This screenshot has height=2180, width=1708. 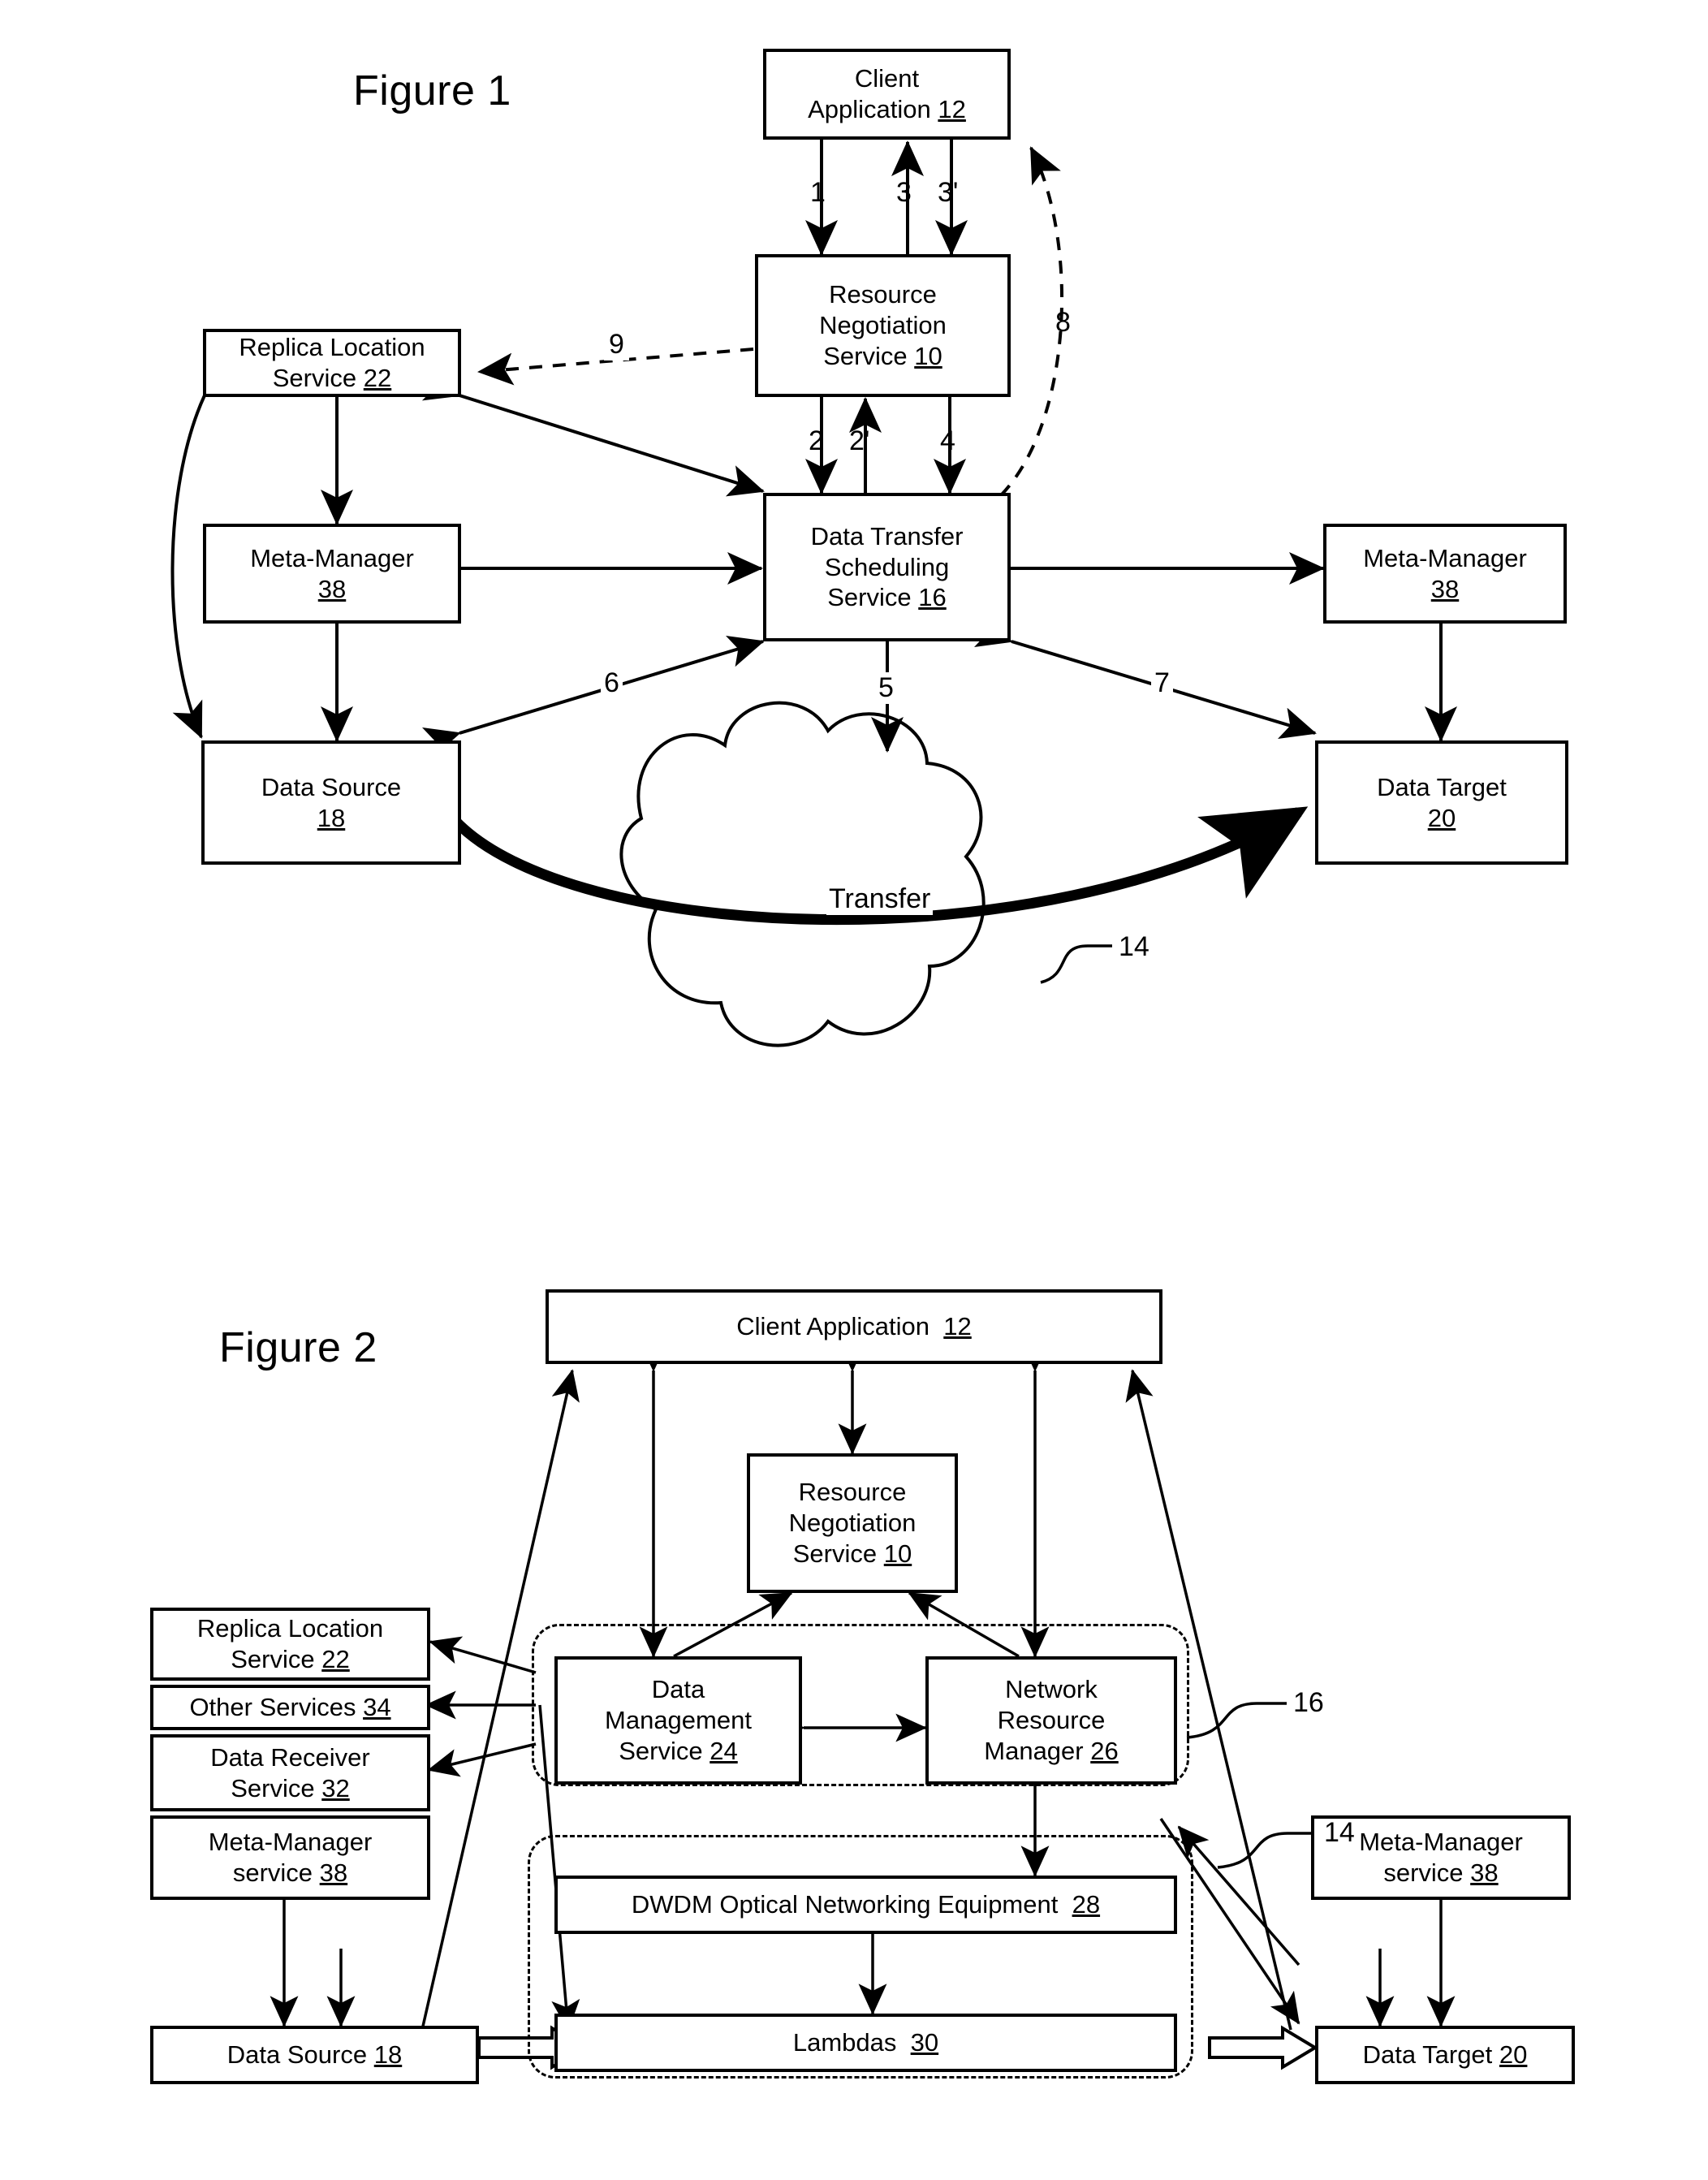 I want to click on fig2-network-resource-manager-box: Network Resource Manager 26, so click(x=1051, y=1721).